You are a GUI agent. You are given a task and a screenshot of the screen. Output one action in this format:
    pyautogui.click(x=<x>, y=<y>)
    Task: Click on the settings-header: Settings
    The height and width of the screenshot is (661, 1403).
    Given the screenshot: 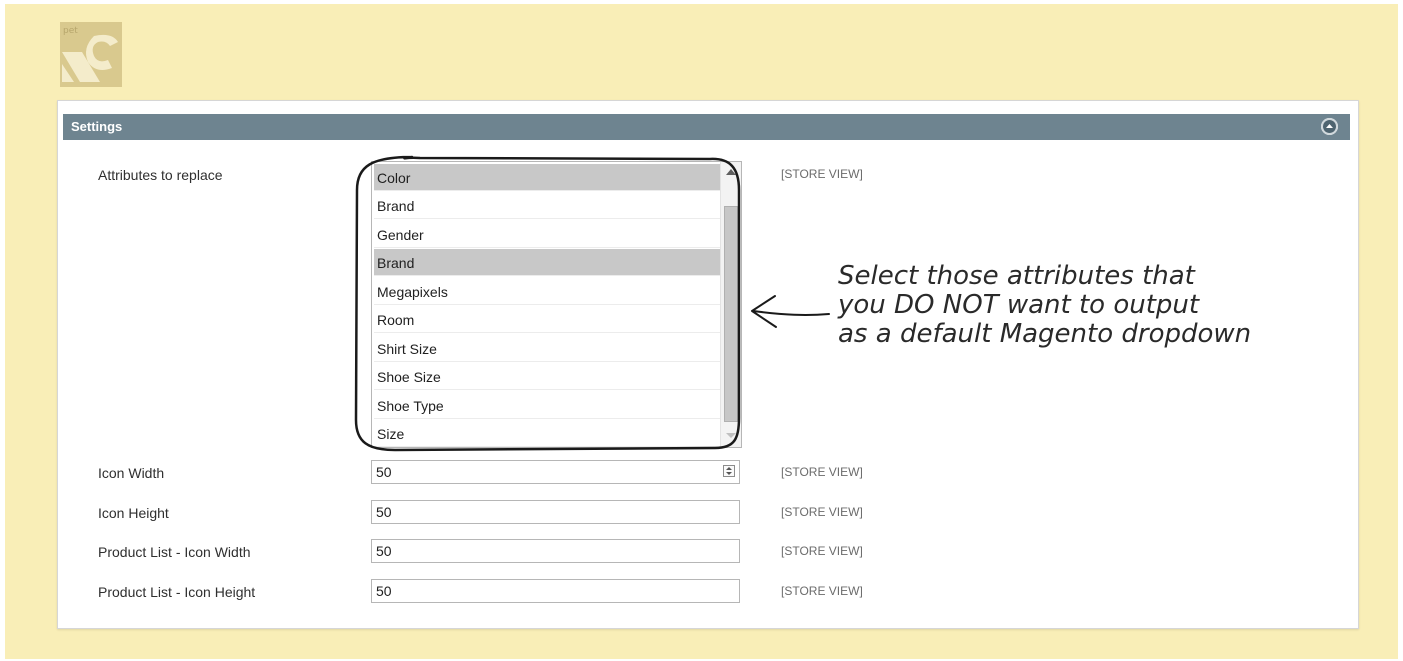 What is the action you would take?
    pyautogui.click(x=706, y=127)
    